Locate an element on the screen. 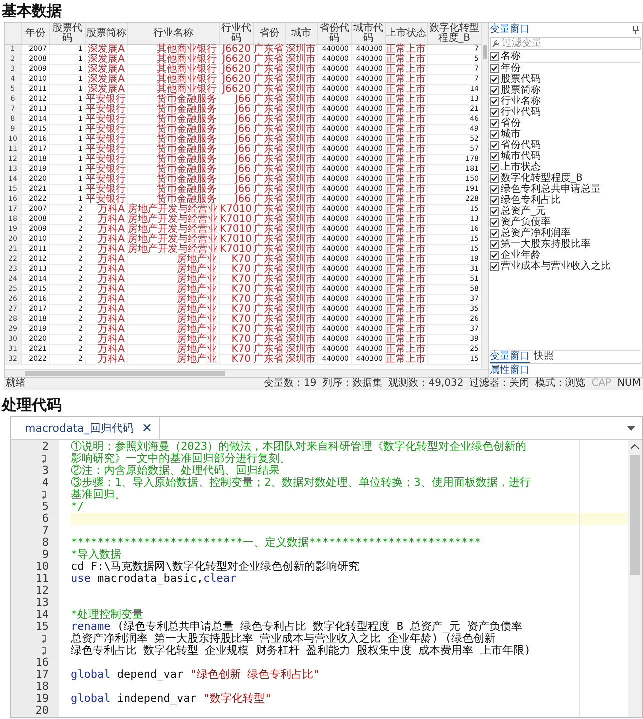 The image size is (643, 719). column-header: 上市状态 is located at coordinates (406, 33).